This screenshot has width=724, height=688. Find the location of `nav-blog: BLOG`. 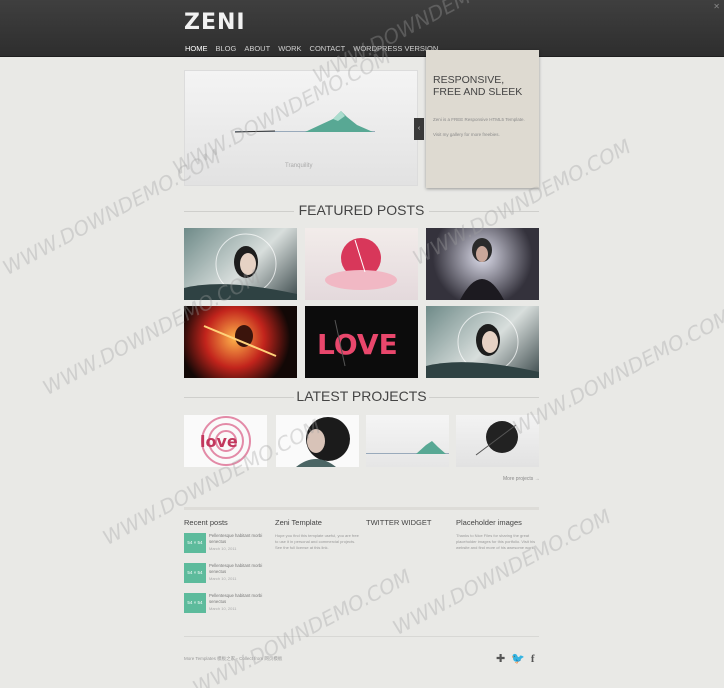

nav-blog: BLOG is located at coordinates (226, 51).